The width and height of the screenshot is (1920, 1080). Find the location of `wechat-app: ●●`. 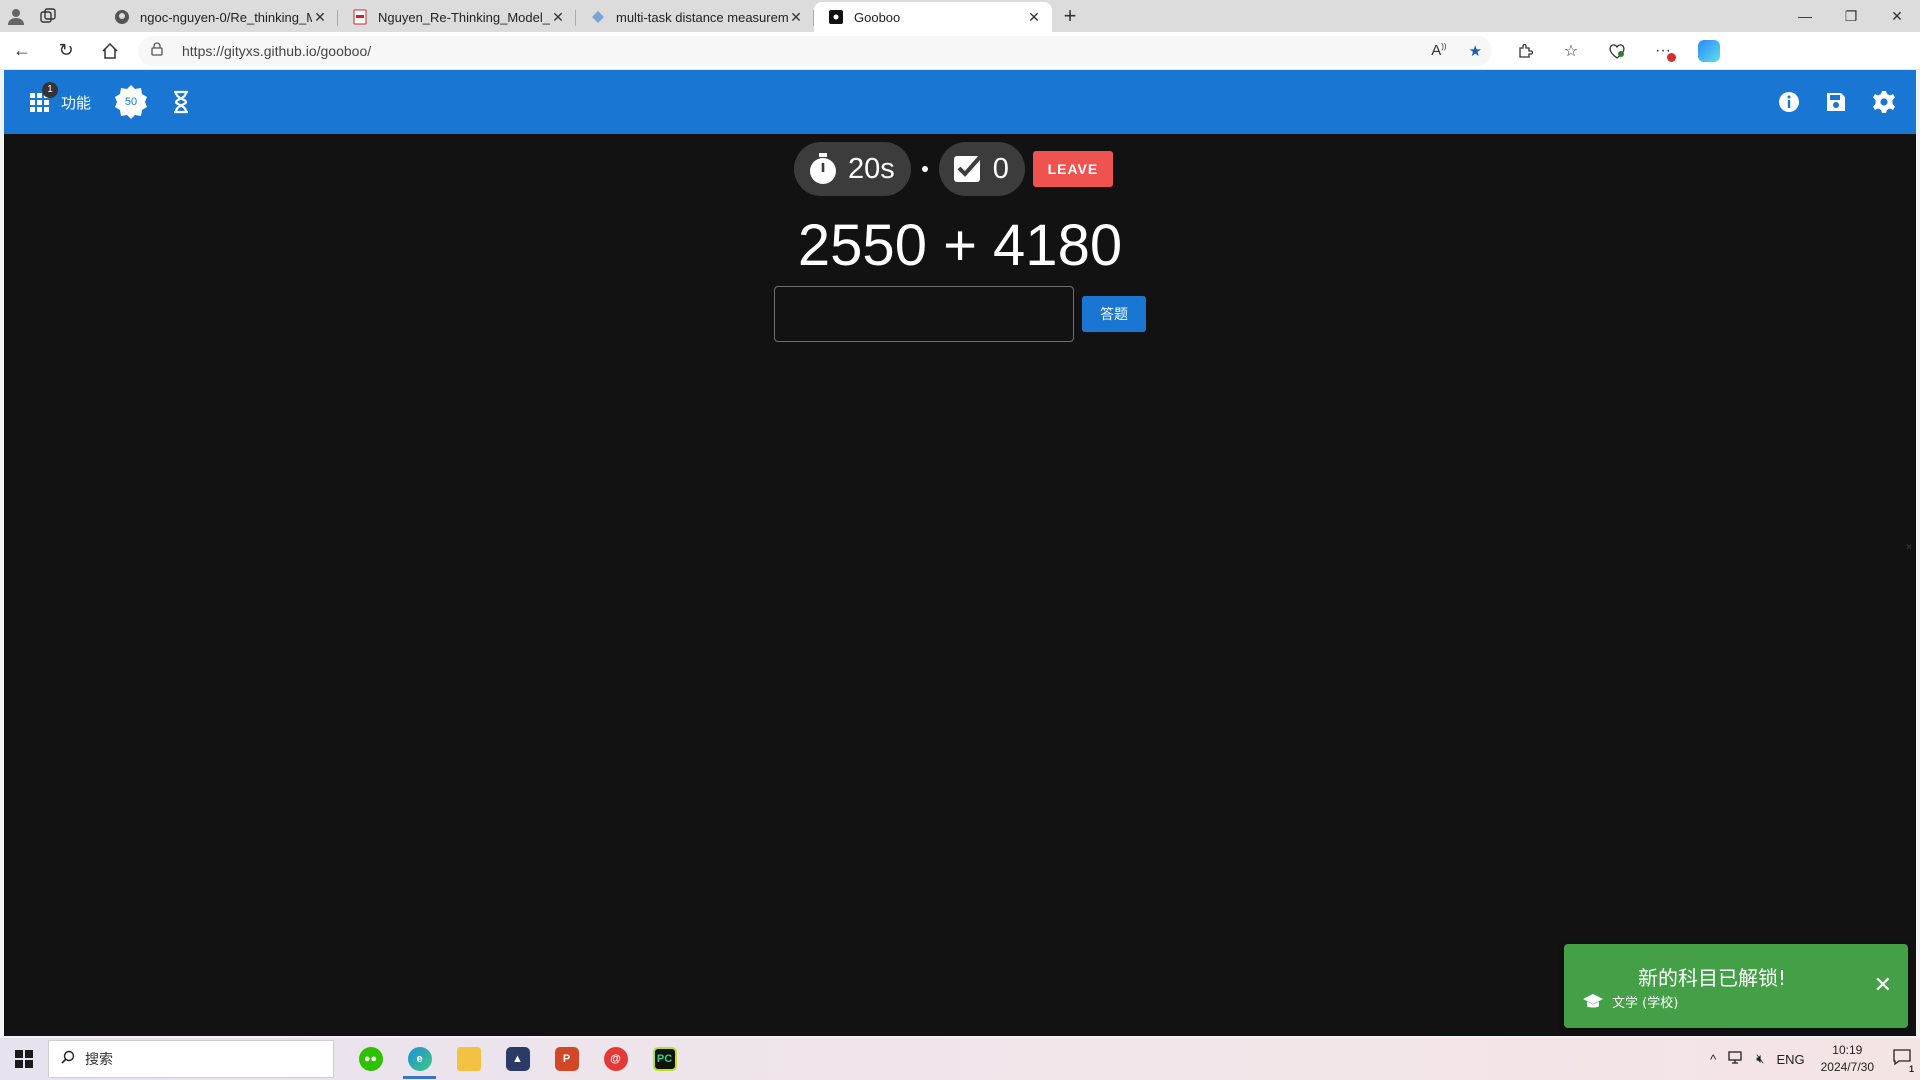

wechat-app: ●● is located at coordinates (370, 1059).